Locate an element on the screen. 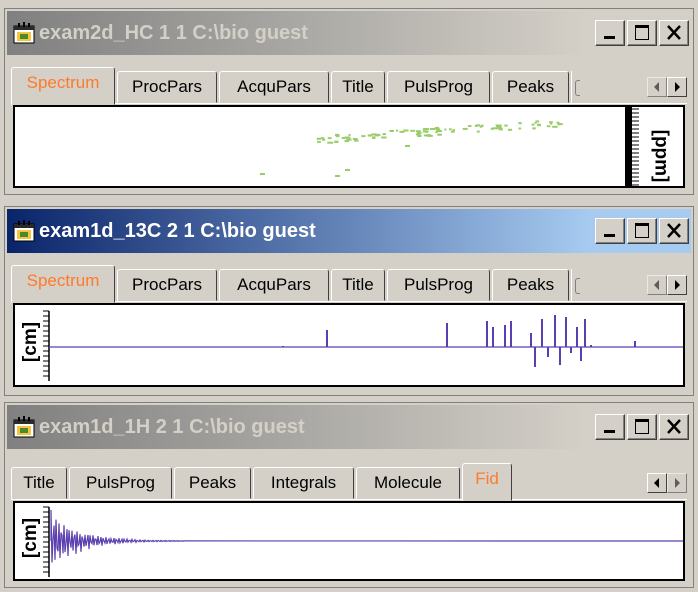 This screenshot has width=698, height=592. title-bar: exam1d_13C 2 1 C:\bio guest is located at coordinates (349, 231).